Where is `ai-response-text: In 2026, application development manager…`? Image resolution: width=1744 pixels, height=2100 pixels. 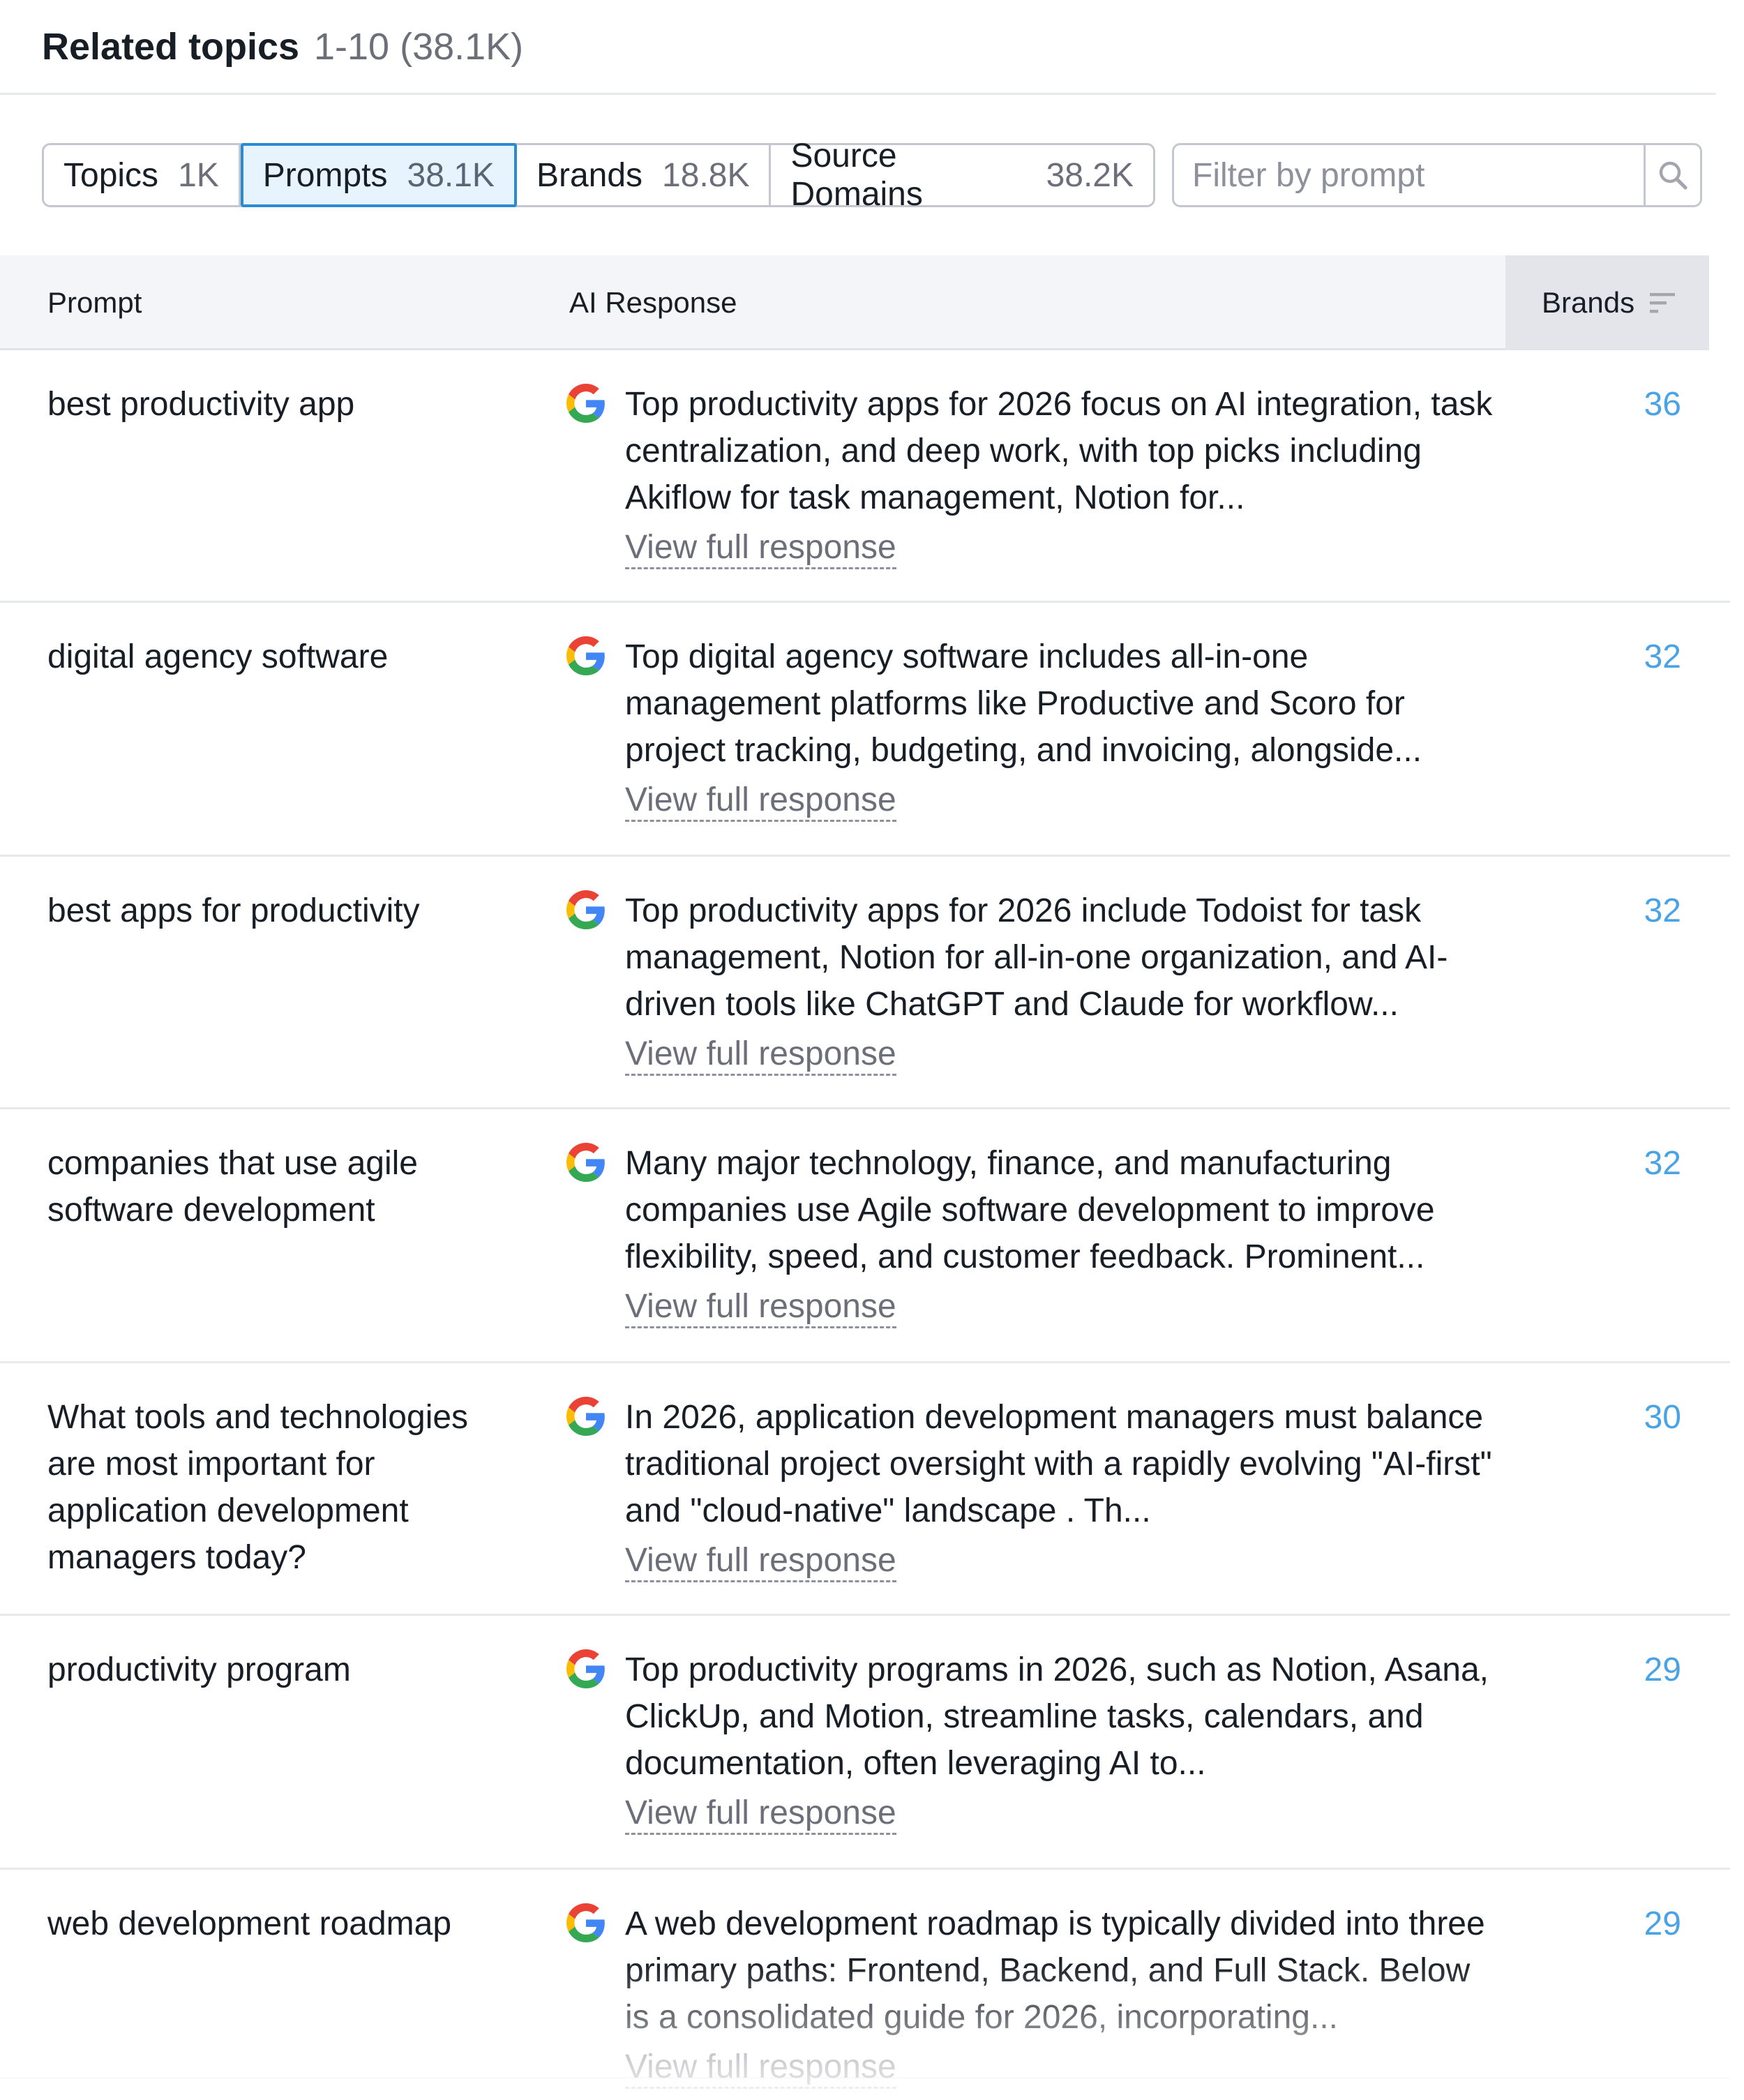
ai-response-text: In 2026, application development manager… is located at coordinates (1058, 1464).